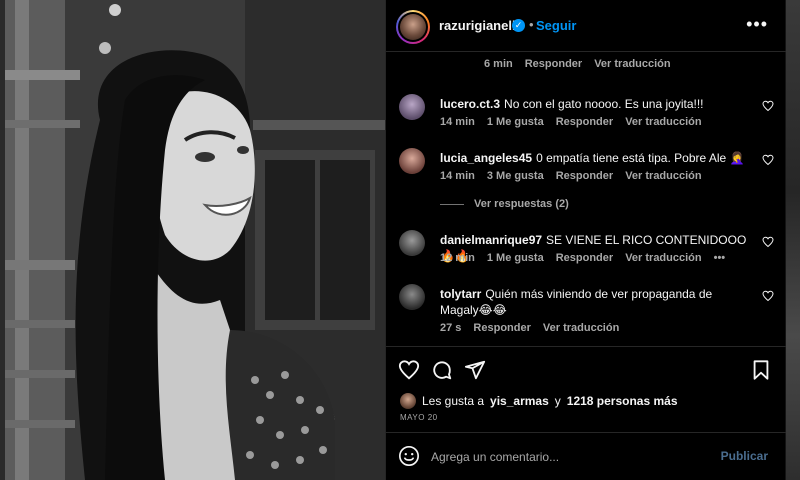 This screenshot has width=800, height=480. I want to click on view-replies-link: Ver respuestas (2), so click(504, 204).